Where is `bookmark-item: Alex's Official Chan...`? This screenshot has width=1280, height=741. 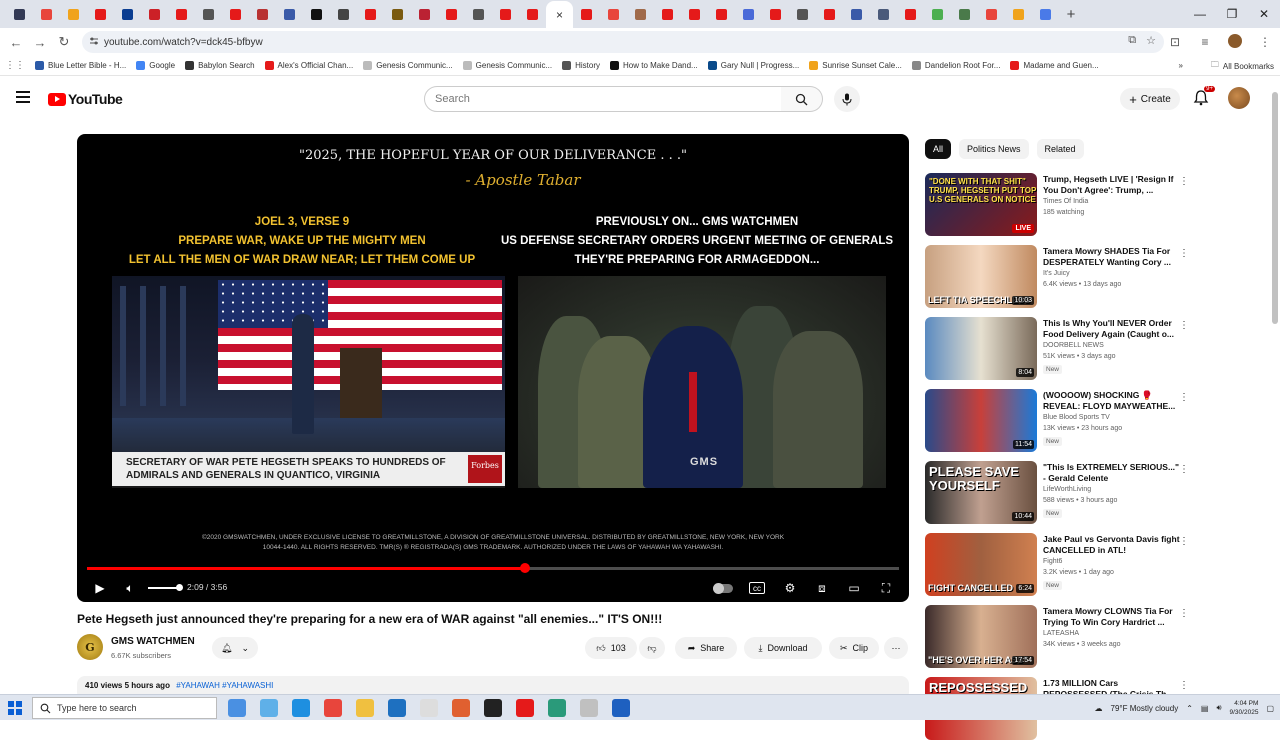 bookmark-item: Alex's Official Chan... is located at coordinates (309, 66).